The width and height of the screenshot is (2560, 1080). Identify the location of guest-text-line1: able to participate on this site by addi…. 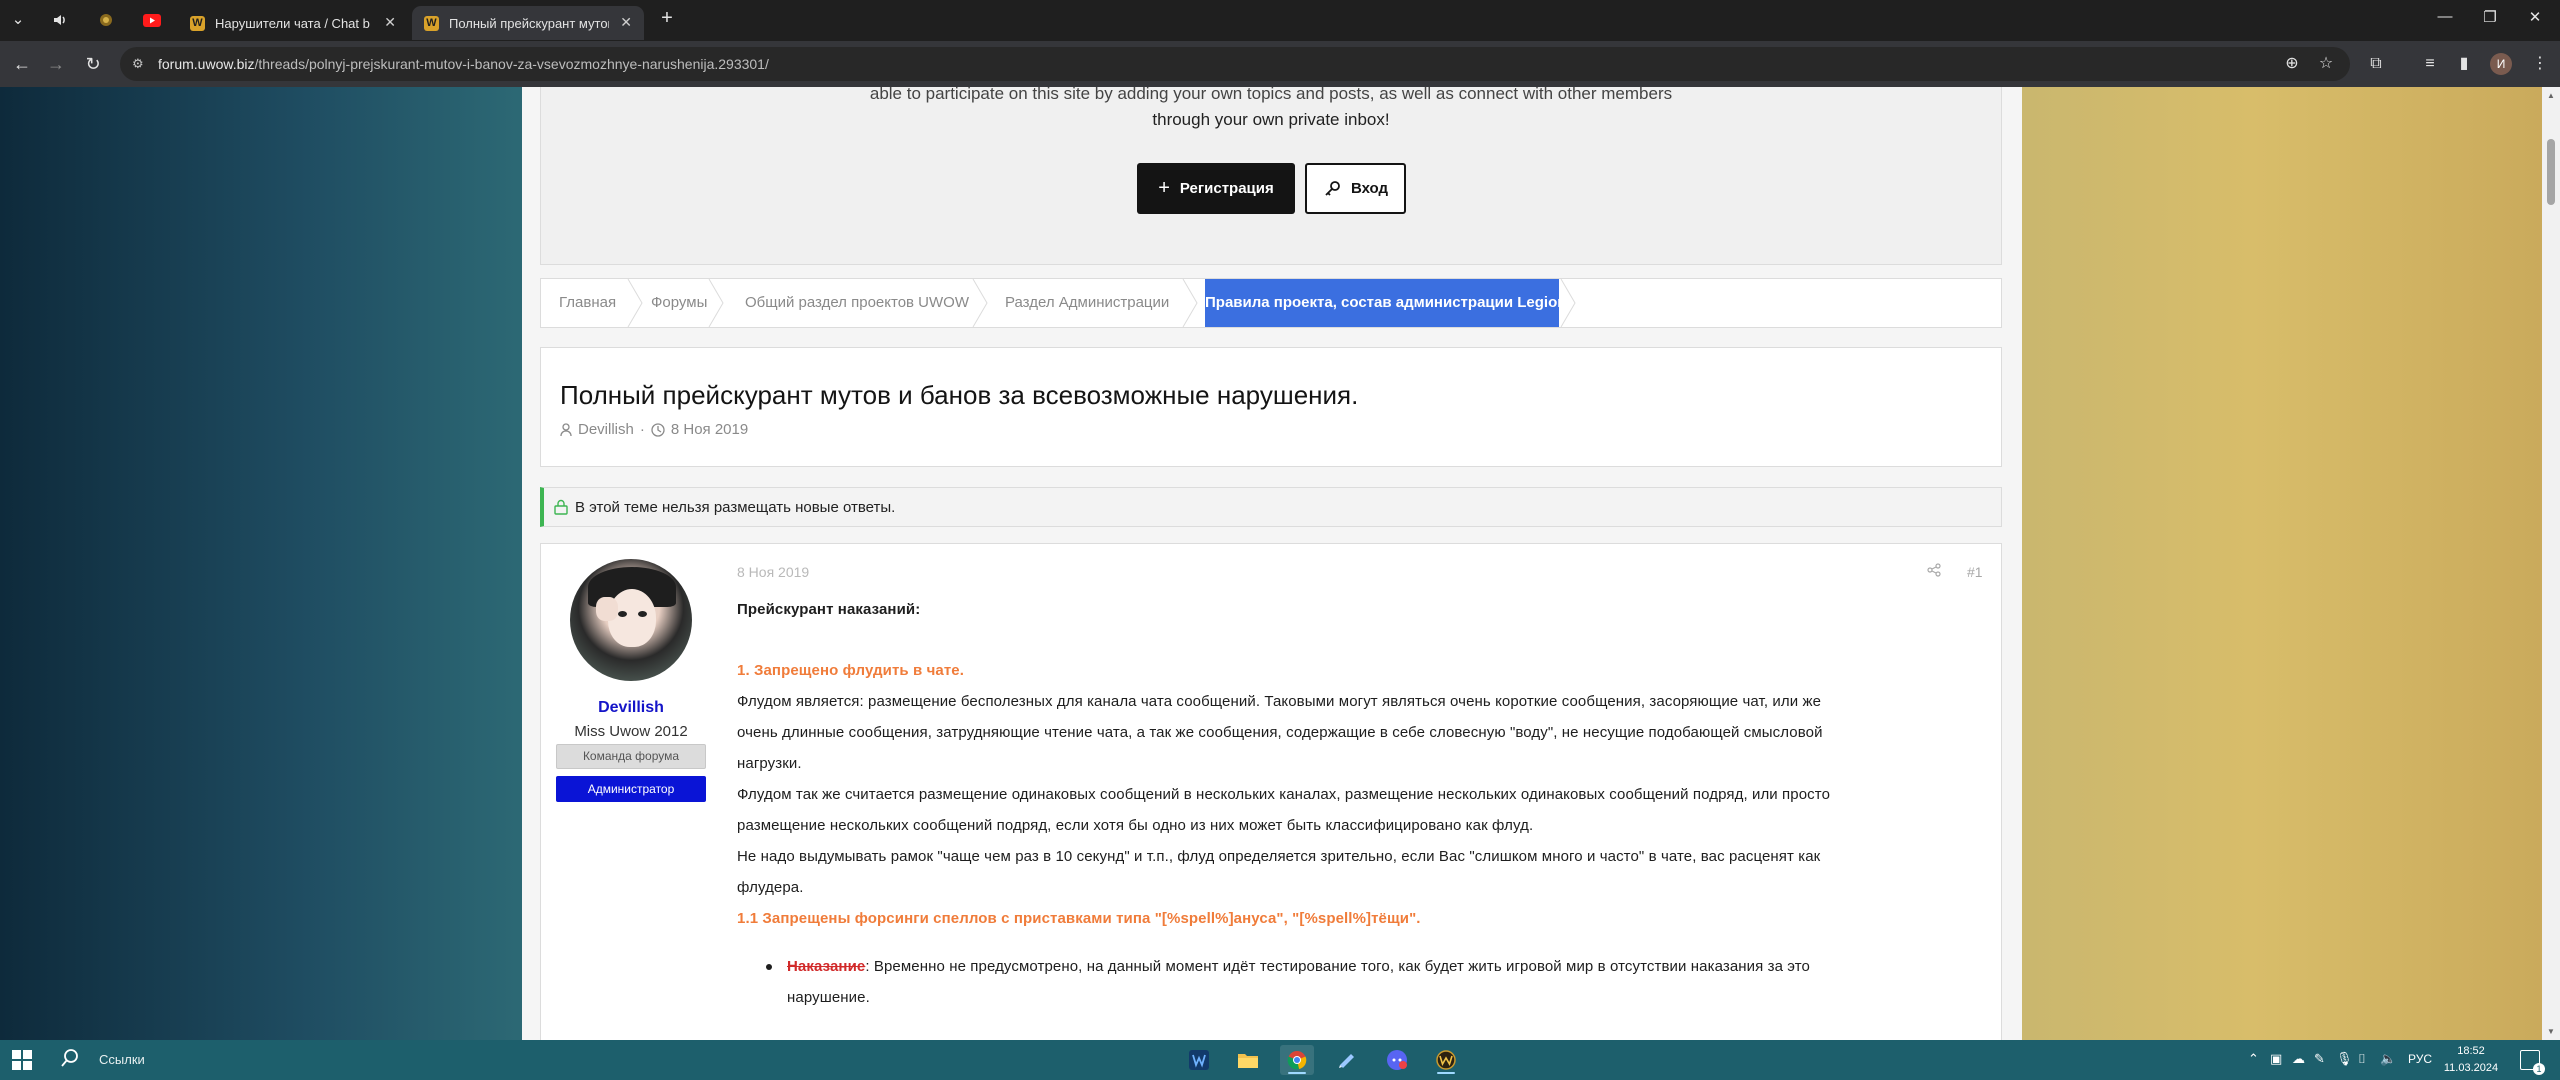
(1271, 95).